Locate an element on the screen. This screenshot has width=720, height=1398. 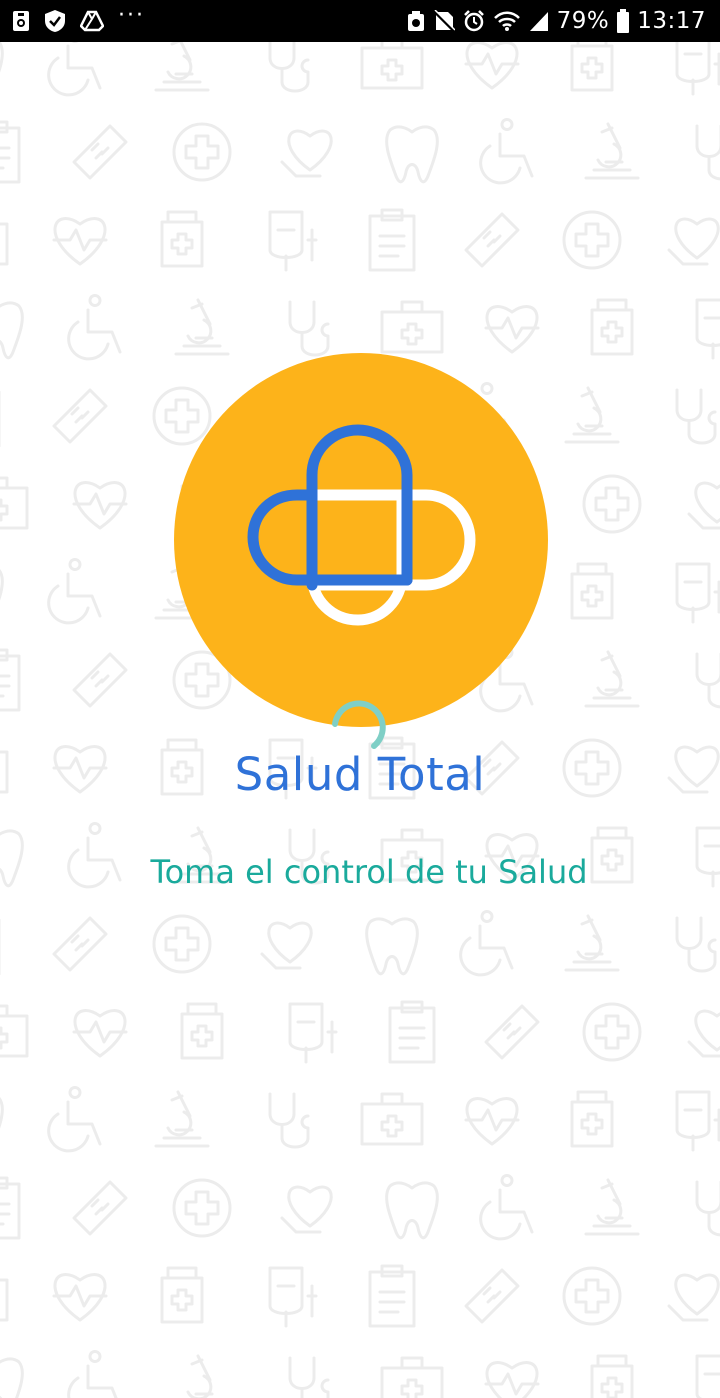
shield-check-icon is located at coordinates (55, 21).